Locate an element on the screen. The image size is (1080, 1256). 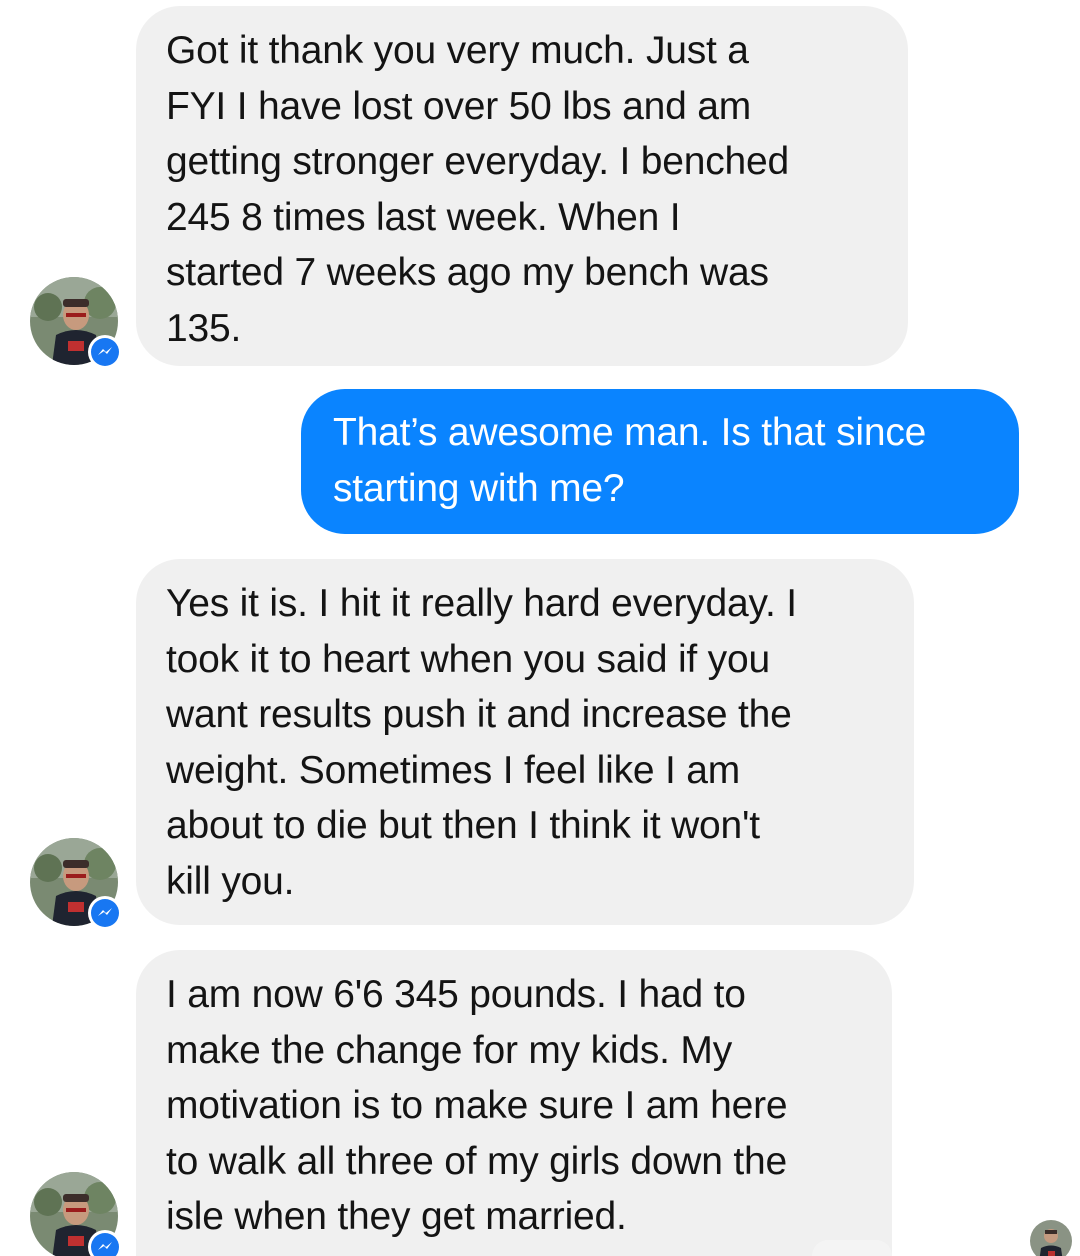
next-message-bubble-partial is located at coordinates (852, 1248).